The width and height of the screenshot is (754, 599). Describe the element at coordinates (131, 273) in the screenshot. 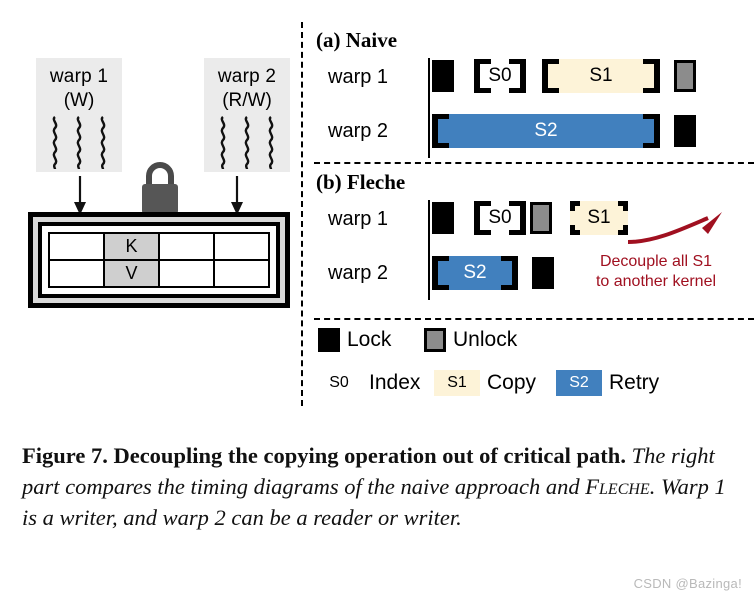

I see `kv-cell-value: V` at that location.